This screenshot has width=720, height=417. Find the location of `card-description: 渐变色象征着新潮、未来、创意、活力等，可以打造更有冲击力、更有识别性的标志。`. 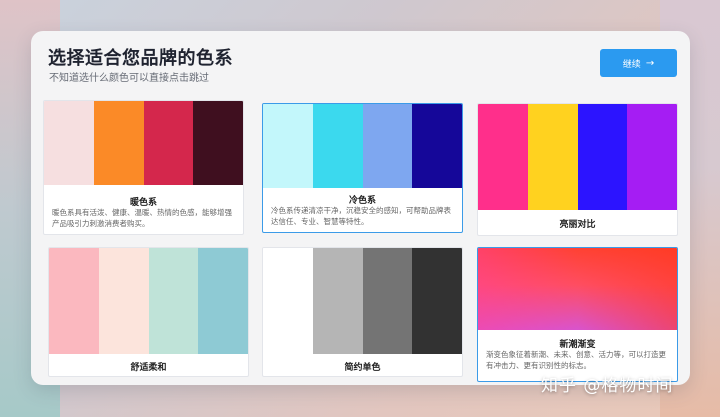

card-description: 渐变色象征着新潮、未来、创意、活力等，可以打造更有冲击力、更有识别性的标志。 is located at coordinates (576, 360).